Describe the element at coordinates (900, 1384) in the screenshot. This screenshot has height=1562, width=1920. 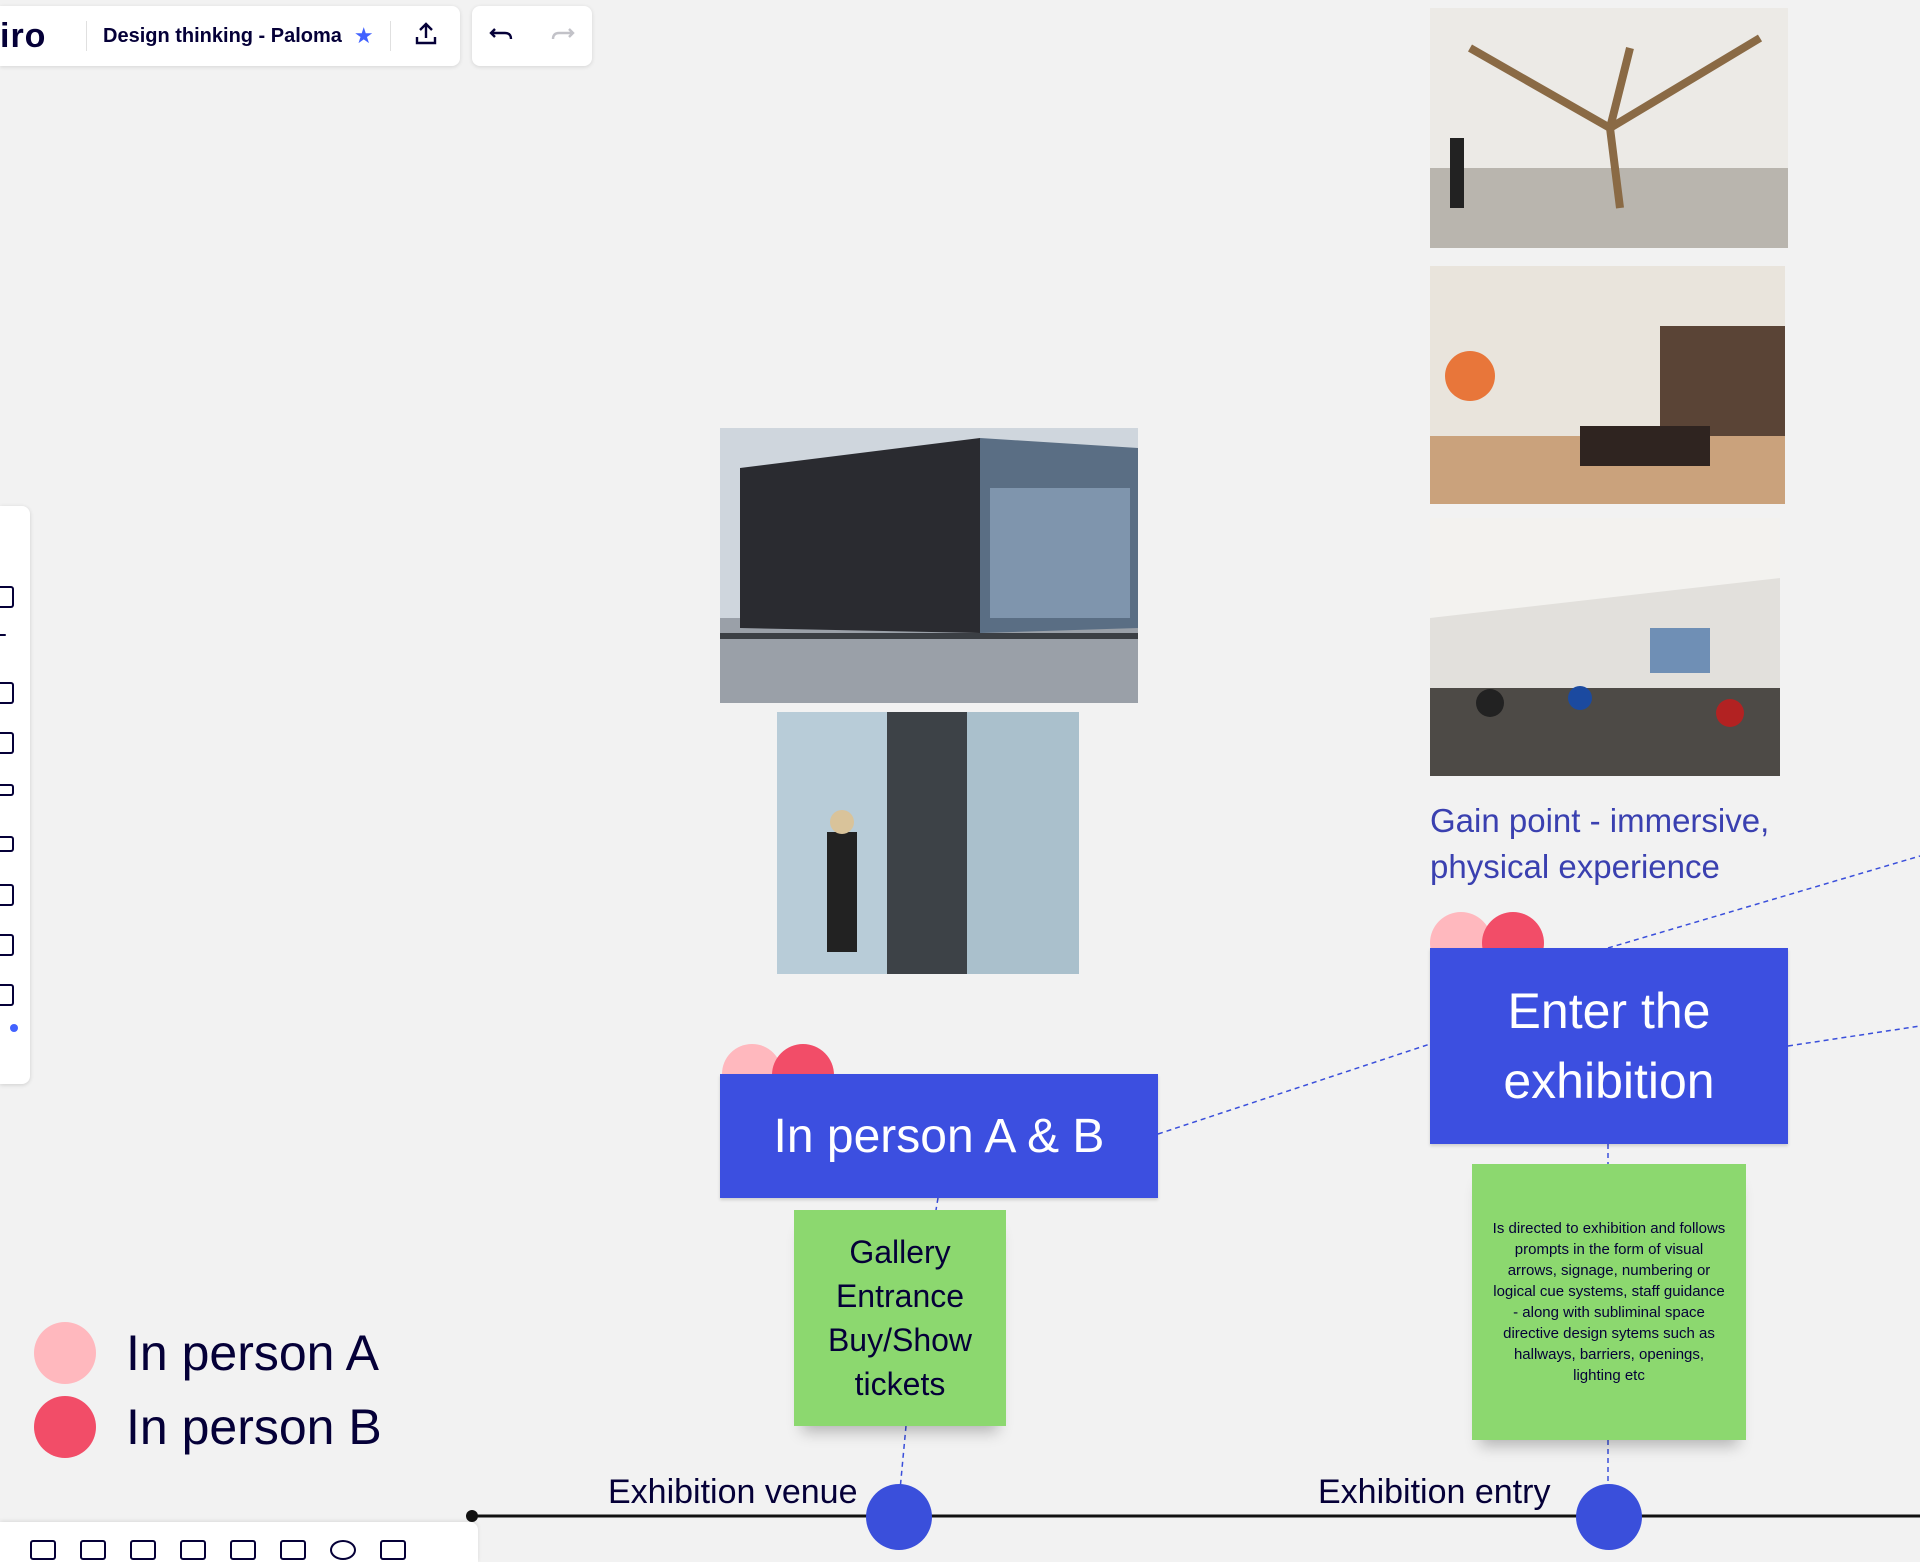
I see `sticky-line: tickets` at that location.